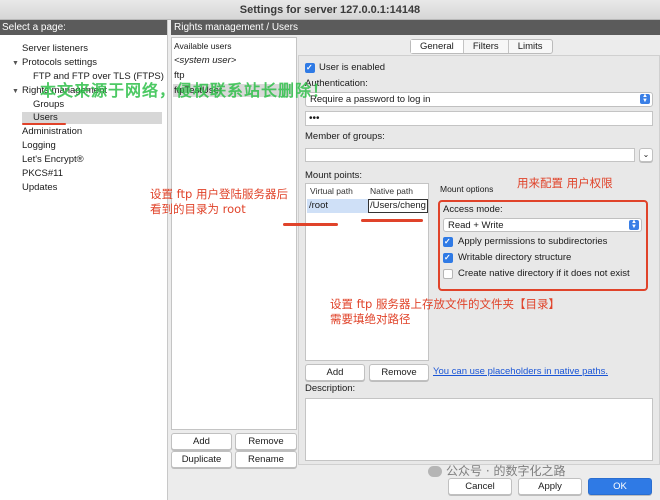  Describe the element at coordinates (391, 191) in the screenshot. I see `column-native-path: Native path` at that location.